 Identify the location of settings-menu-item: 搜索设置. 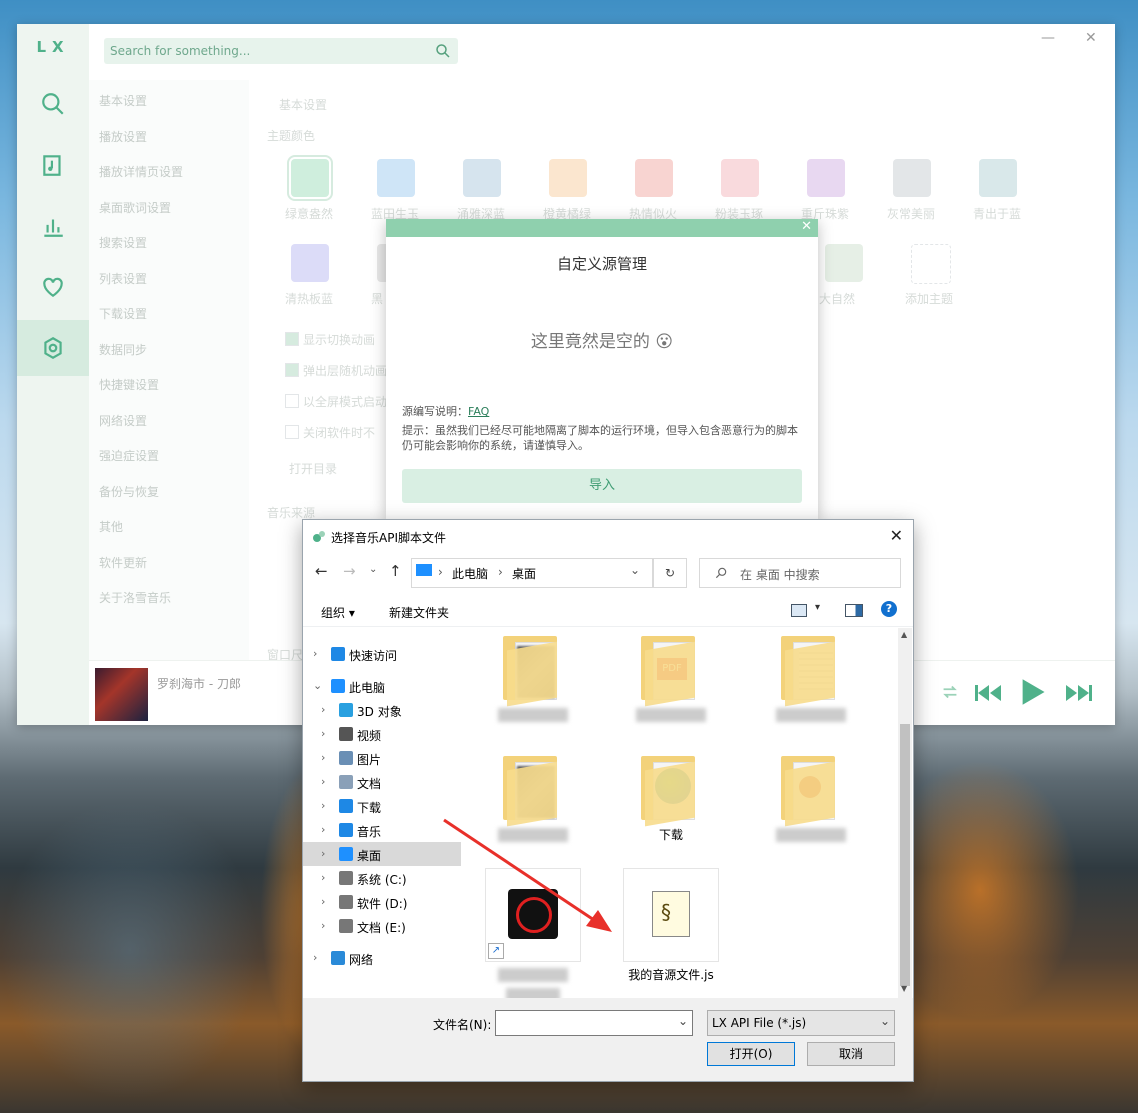
(123, 242).